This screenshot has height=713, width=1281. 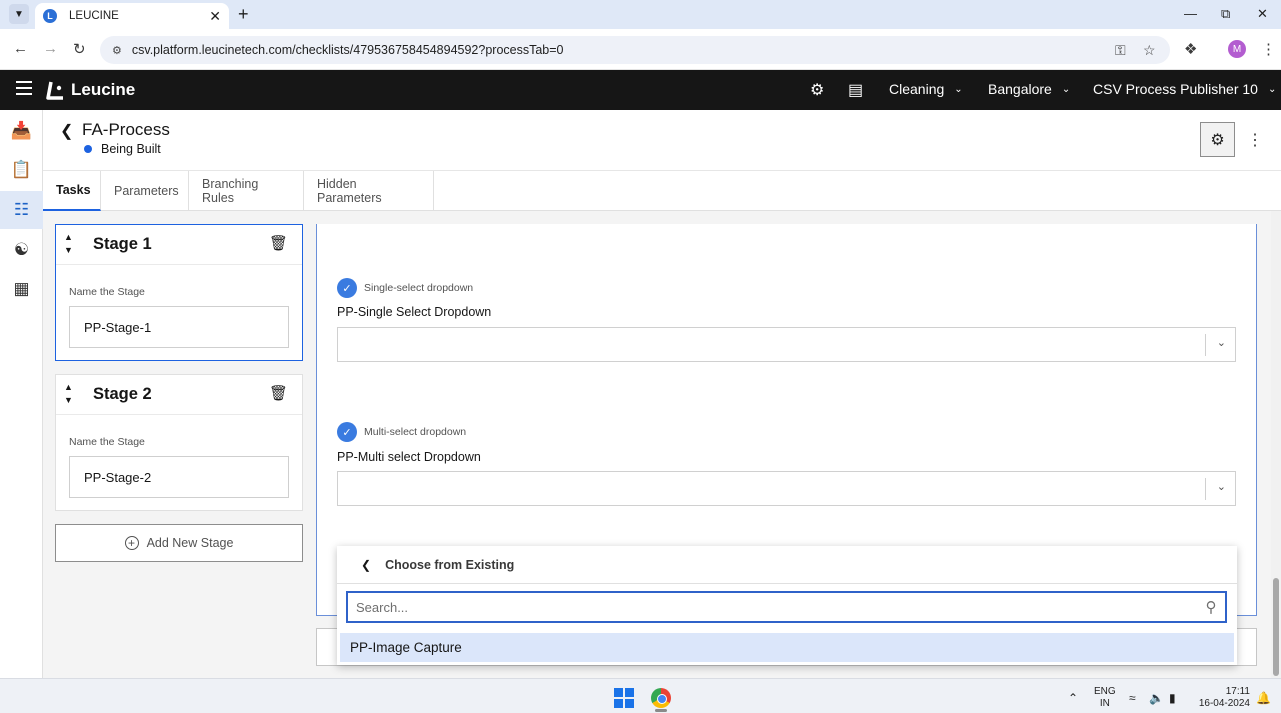 I want to click on stage-name-input: PP-Stage-1, so click(x=179, y=327).